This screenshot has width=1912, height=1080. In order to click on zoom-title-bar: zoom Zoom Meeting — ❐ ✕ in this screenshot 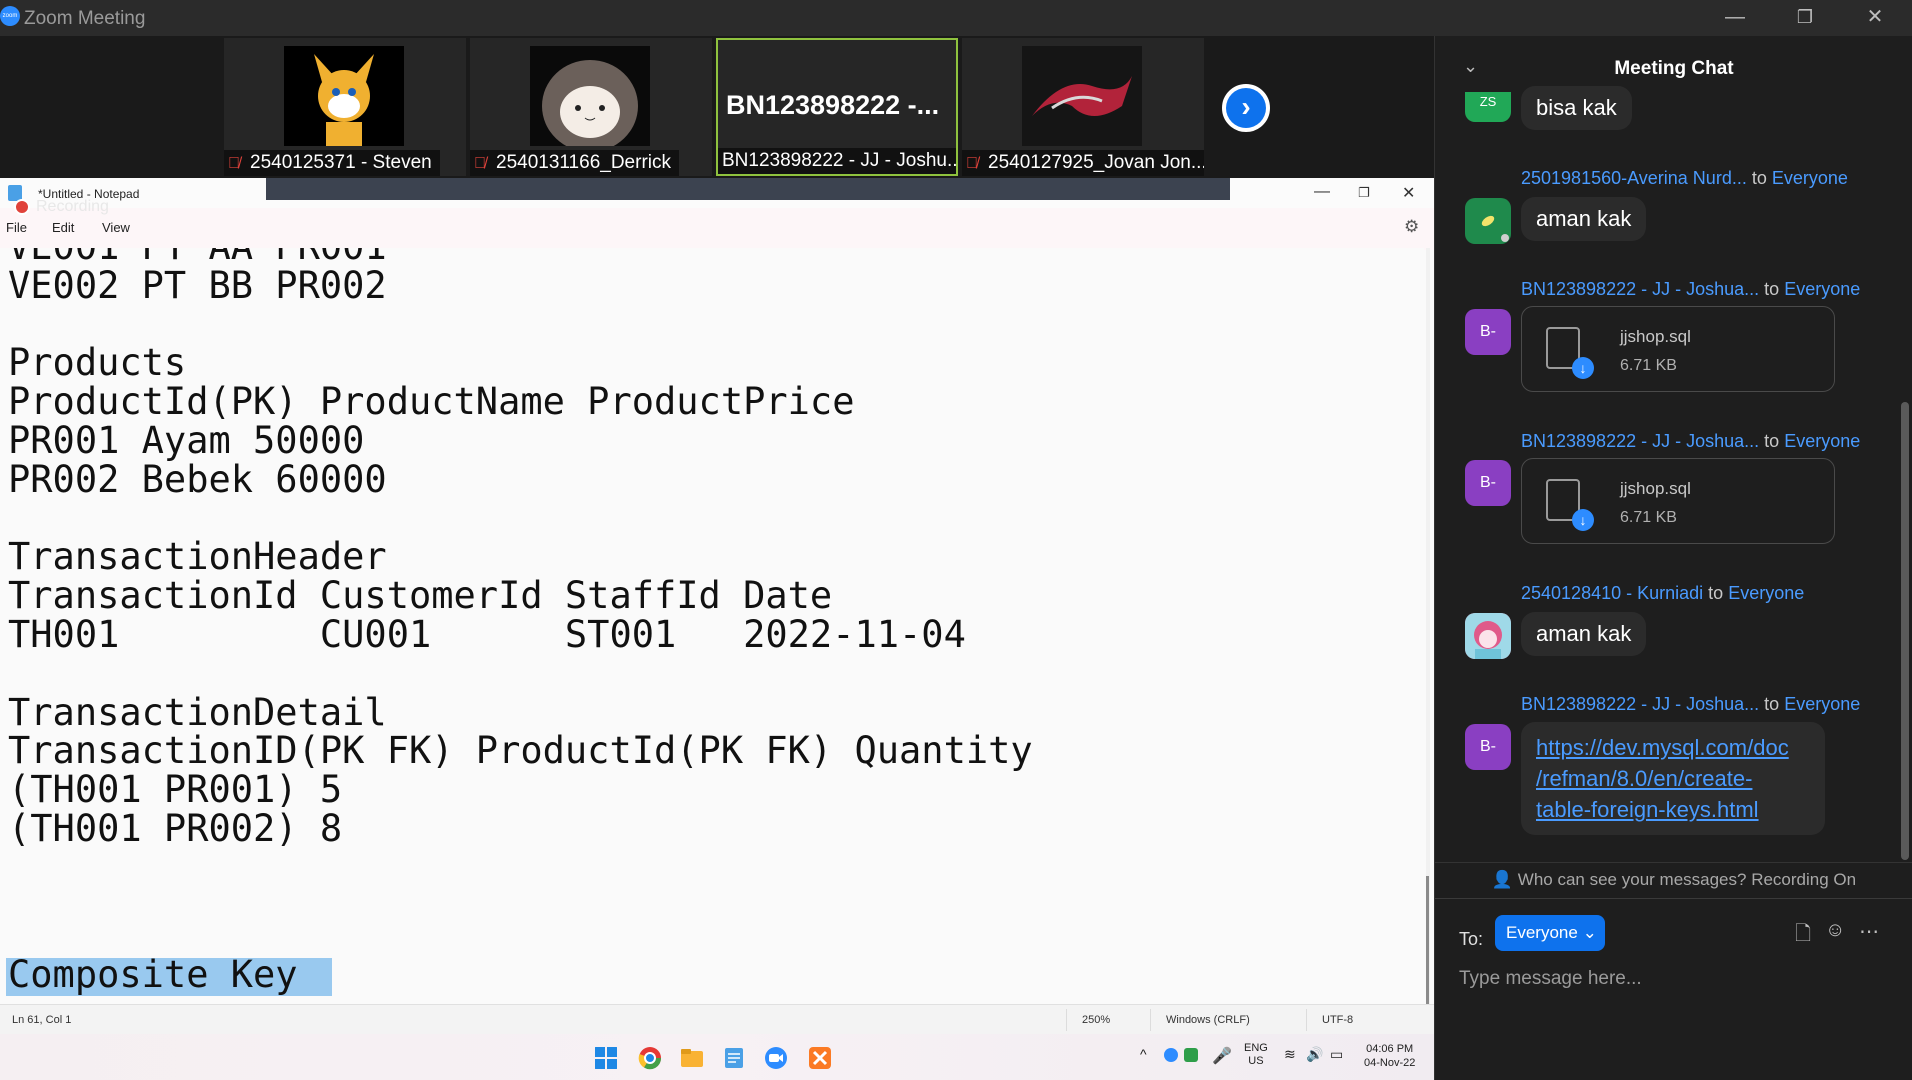, I will do `click(956, 18)`.